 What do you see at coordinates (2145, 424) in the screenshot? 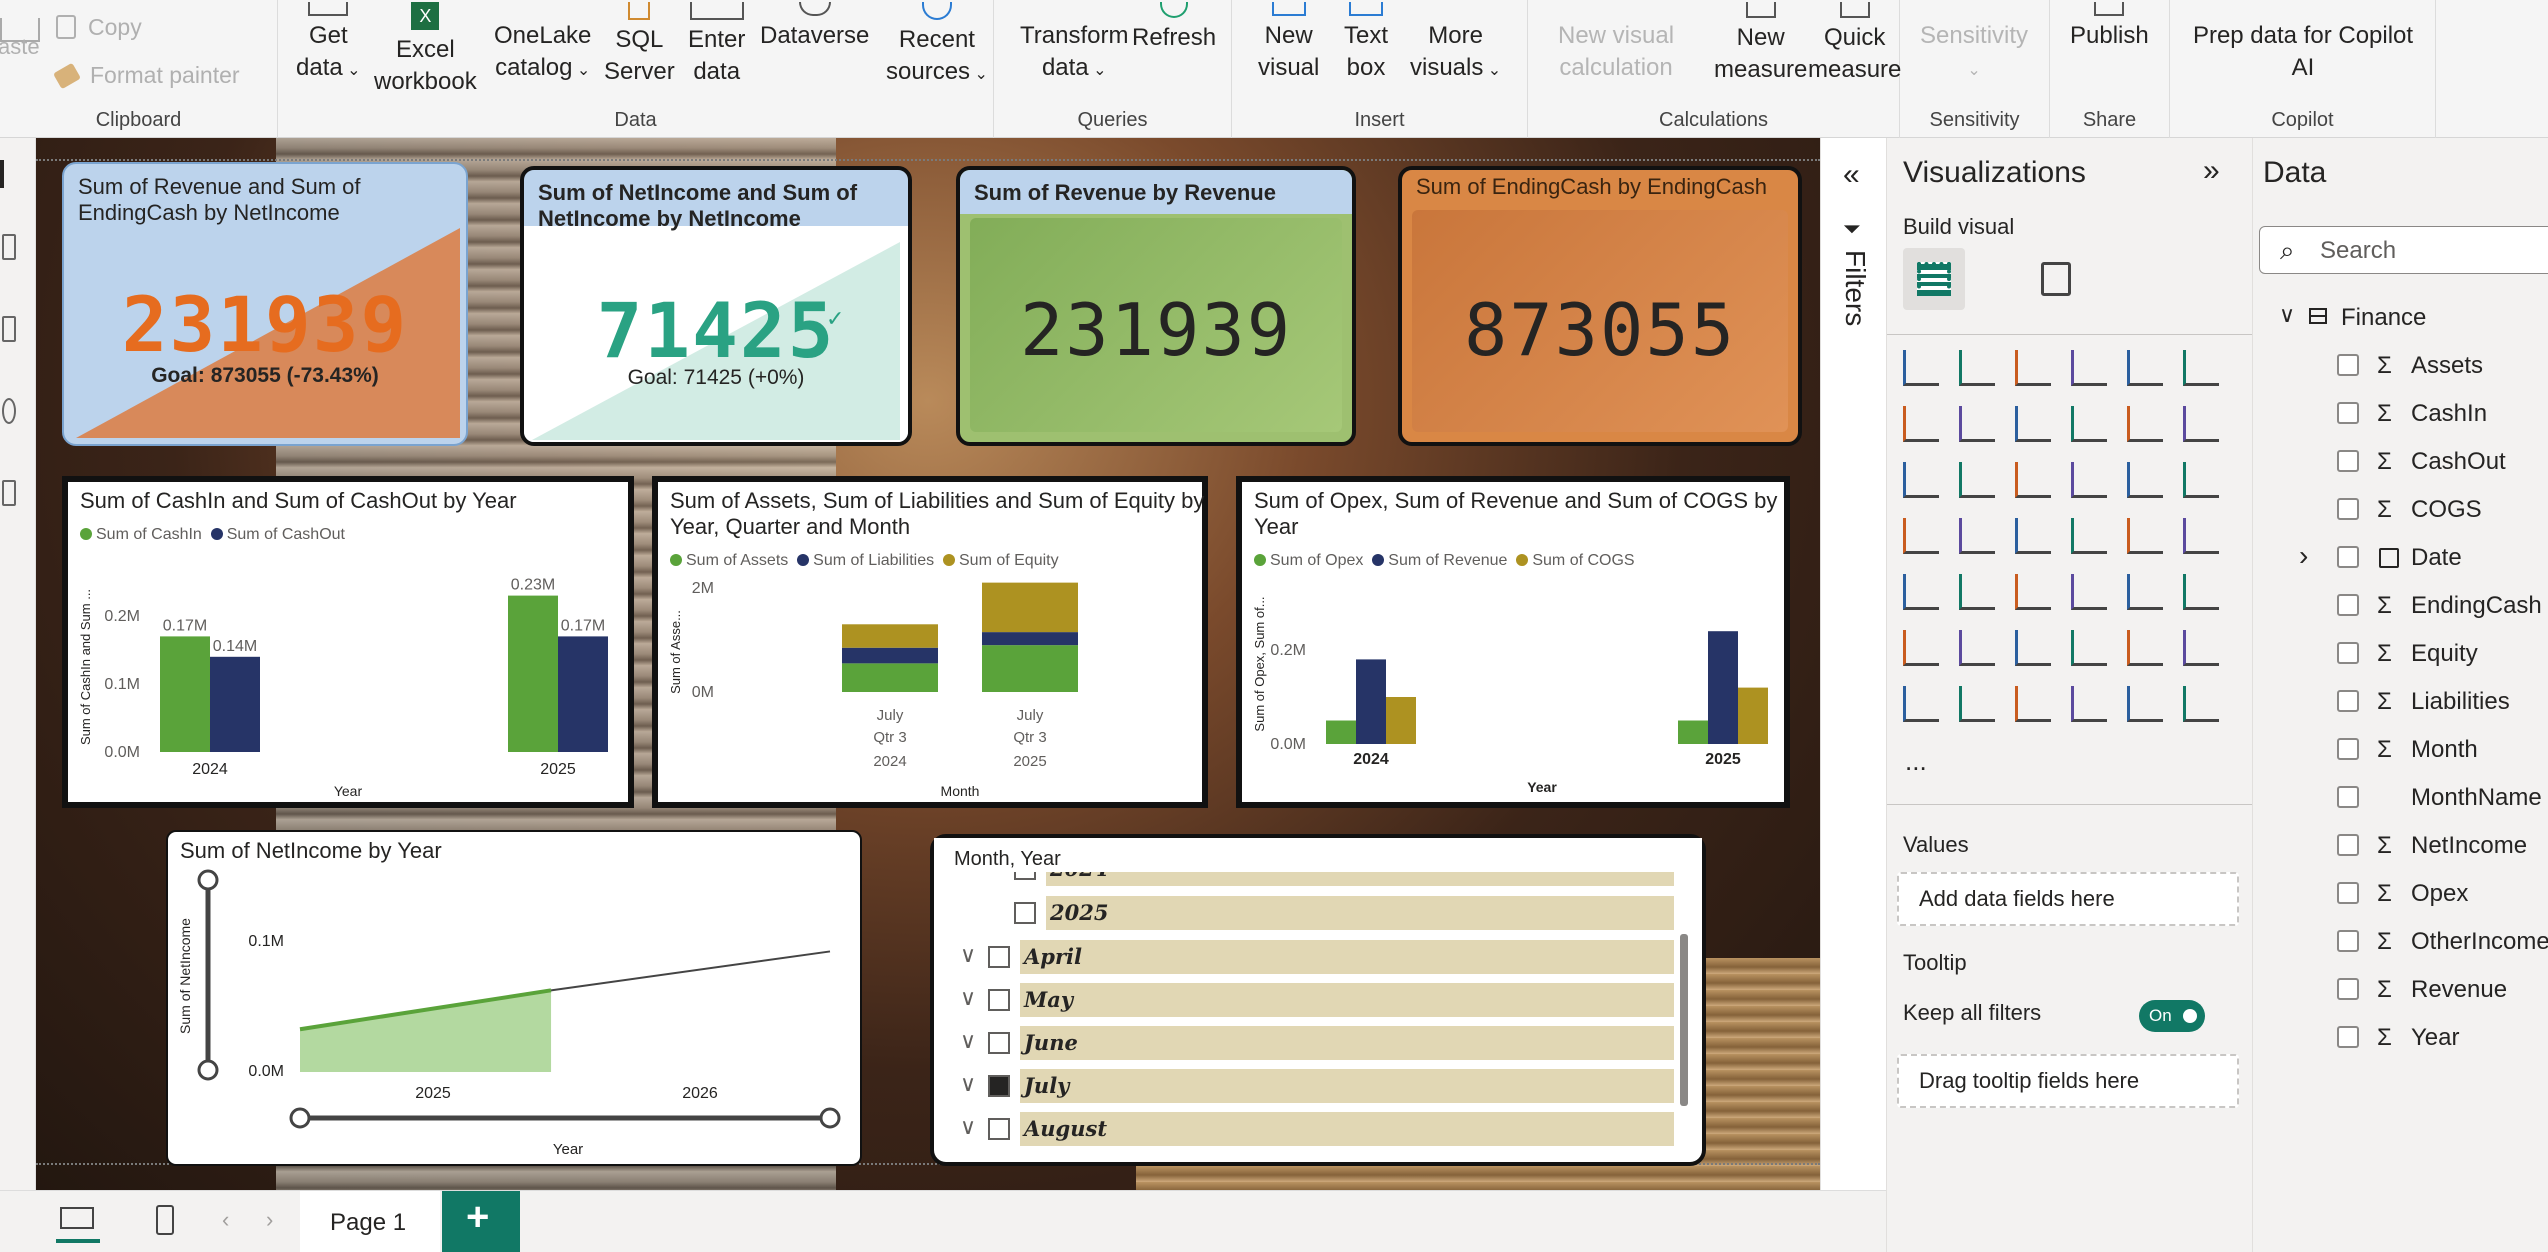
I see `line-column-icon` at bounding box center [2145, 424].